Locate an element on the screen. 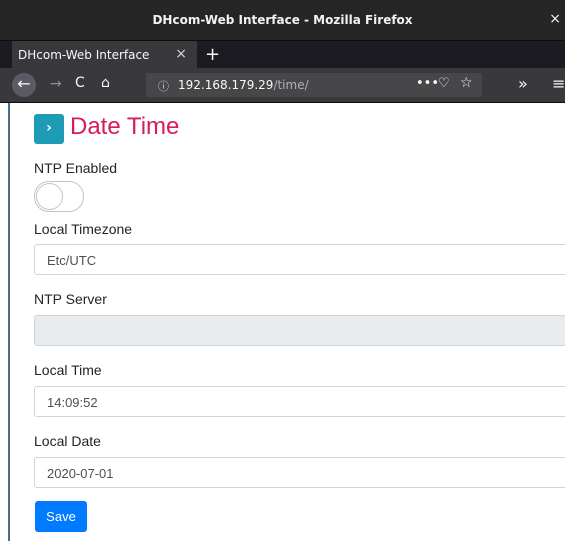 This screenshot has width=565, height=541. url-host: 192.168.179.29 is located at coordinates (226, 85).